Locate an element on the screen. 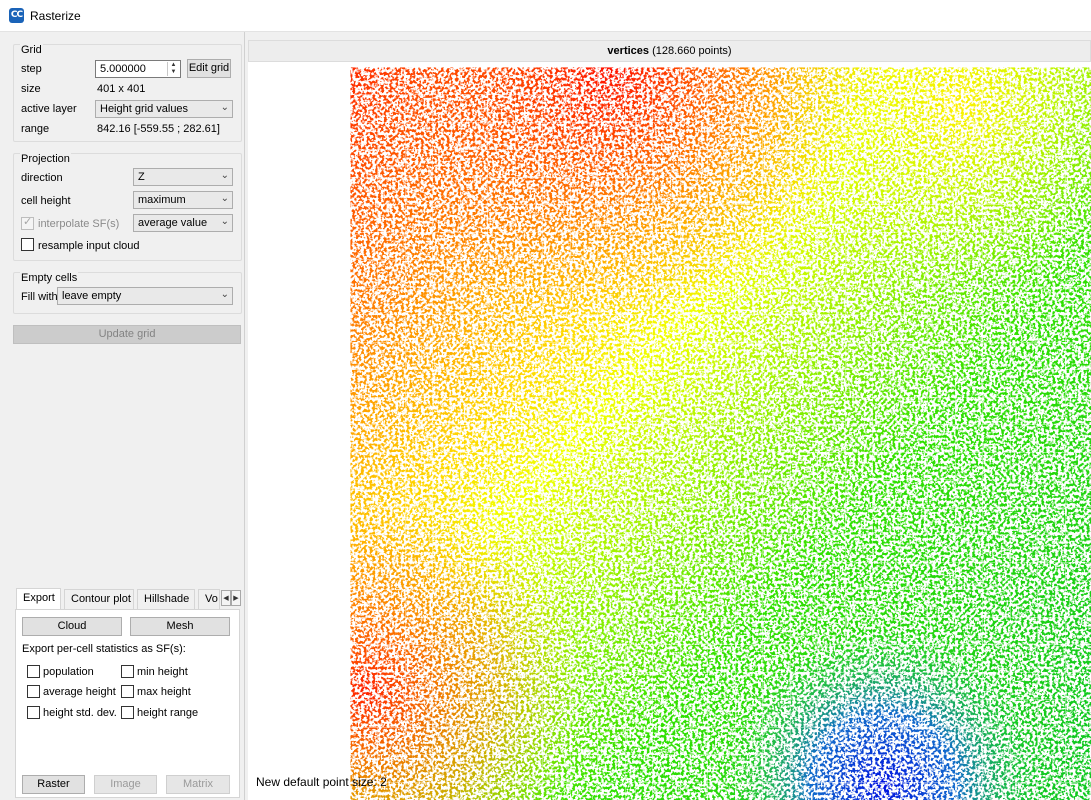 The height and width of the screenshot is (800, 1091). step-spinbox: 5.000000 ▲ ▼ is located at coordinates (138, 69).